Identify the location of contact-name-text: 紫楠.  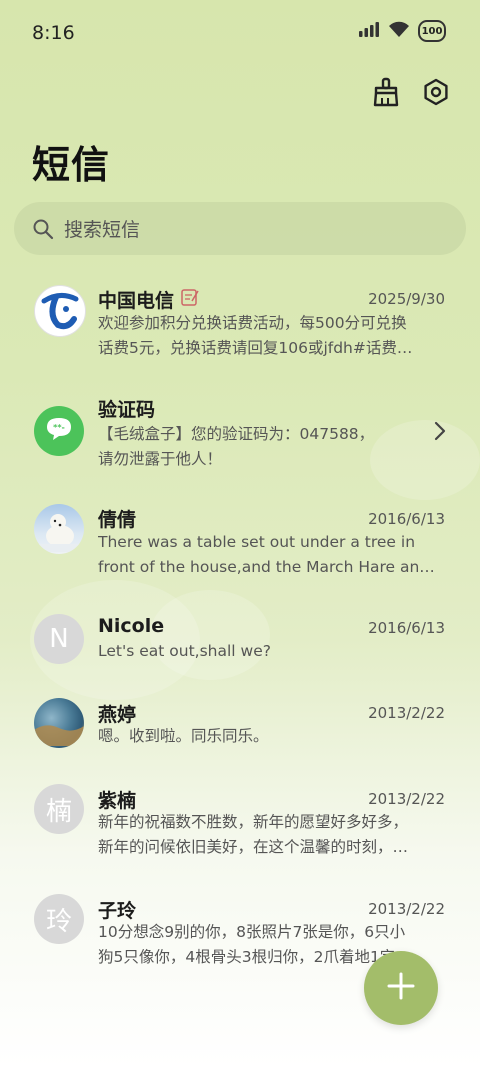
(117, 801).